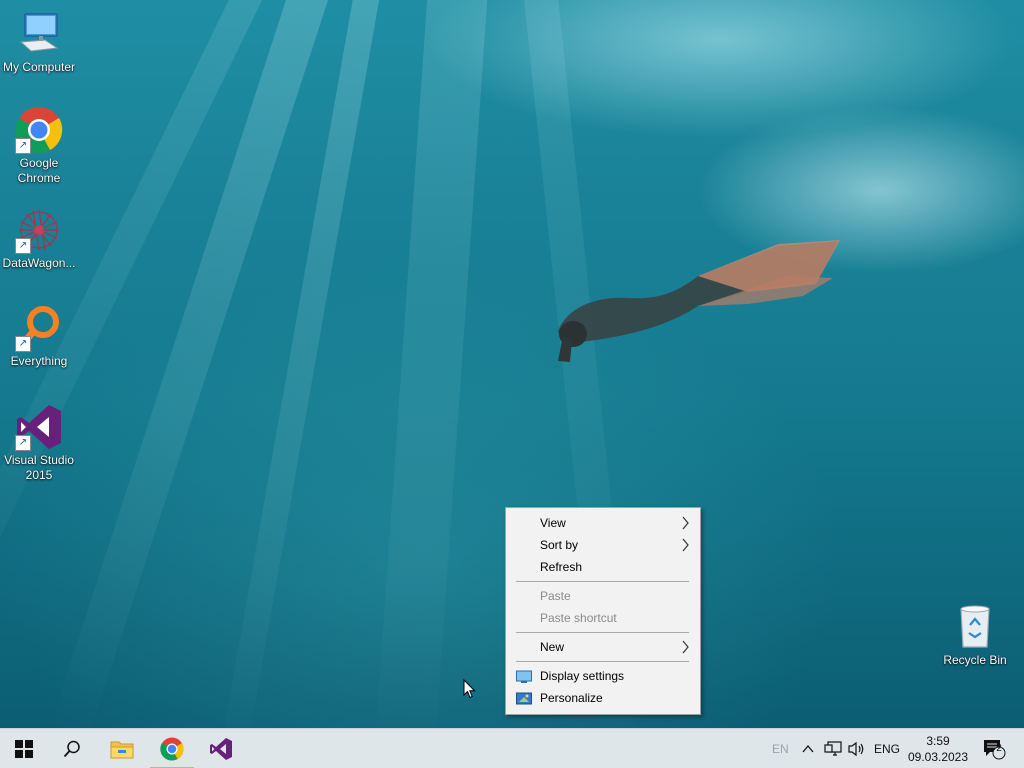  I want to click on menu-item-view: View, so click(603, 523).